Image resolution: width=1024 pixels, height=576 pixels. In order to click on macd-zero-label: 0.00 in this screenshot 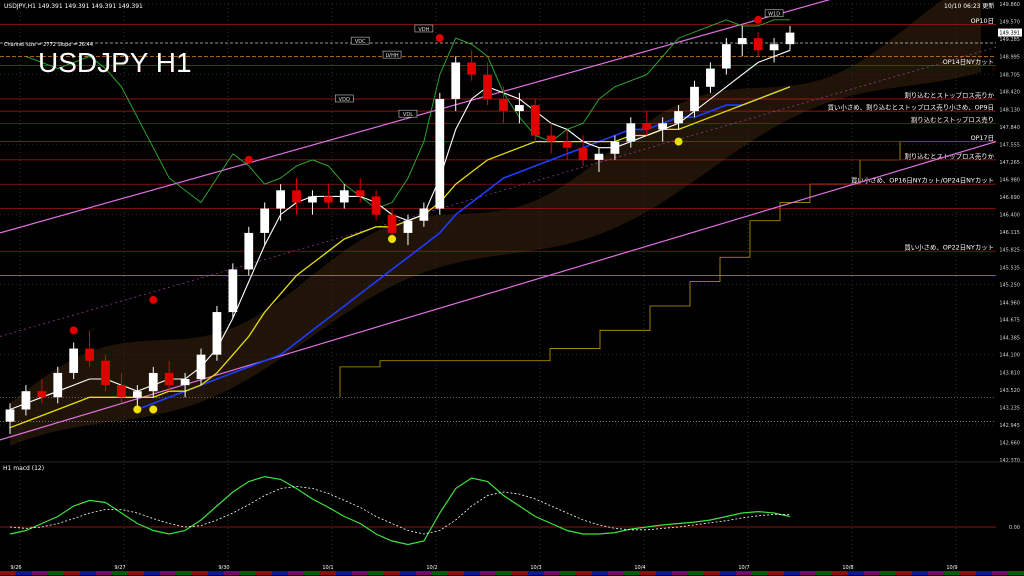, I will do `click(1014, 528)`.